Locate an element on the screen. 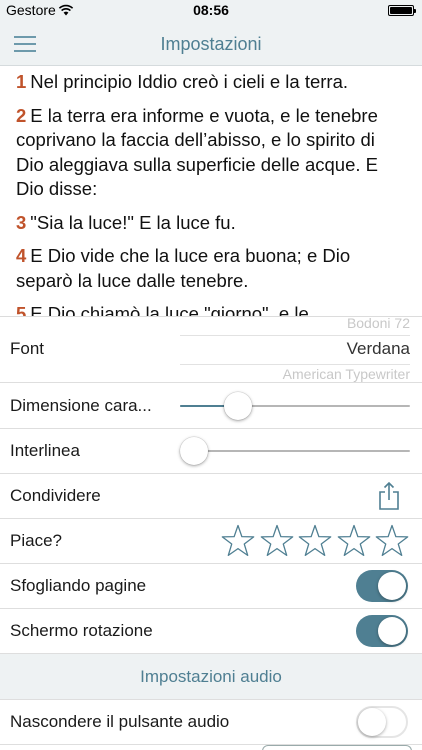 The width and height of the screenshot is (422, 750). clock: 08:56 is located at coordinates (211, 10).